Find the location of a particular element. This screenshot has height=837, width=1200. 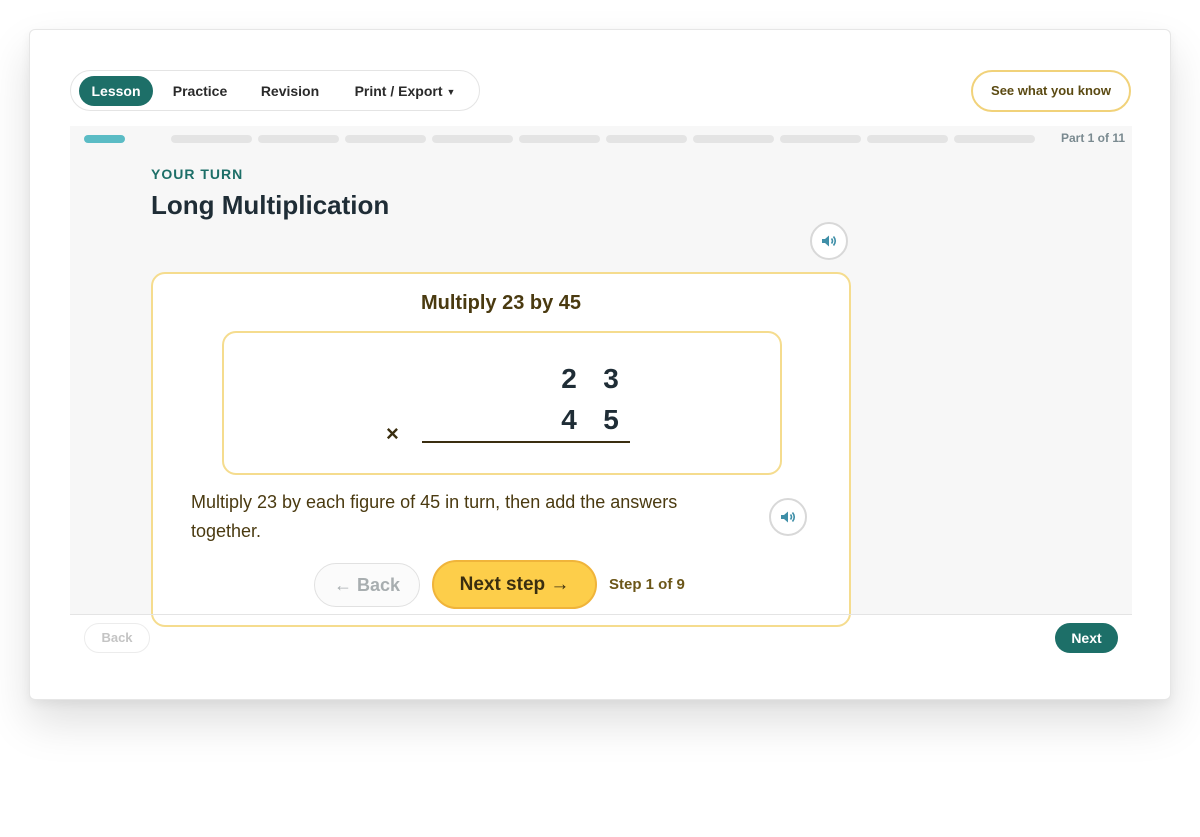

footer-back-button: Back is located at coordinates (117, 638).